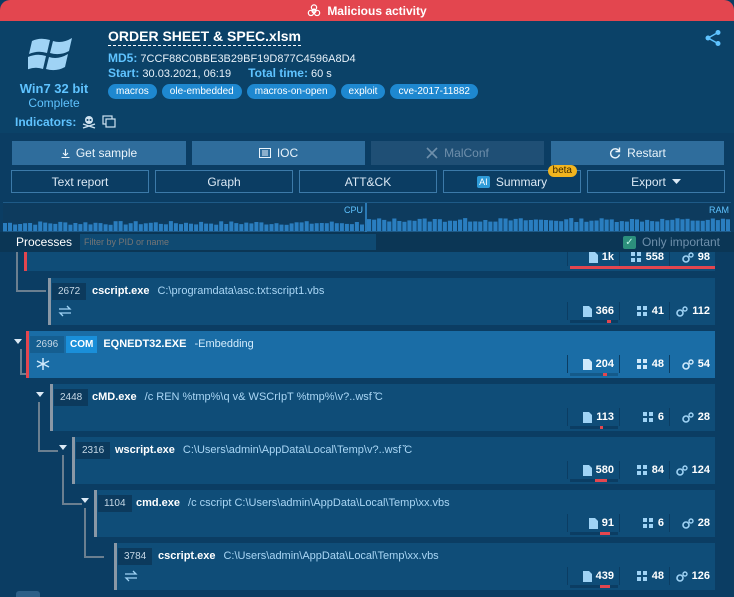  Describe the element at coordinates (562, 171) in the screenshot. I see `beta-badge: beta` at that location.